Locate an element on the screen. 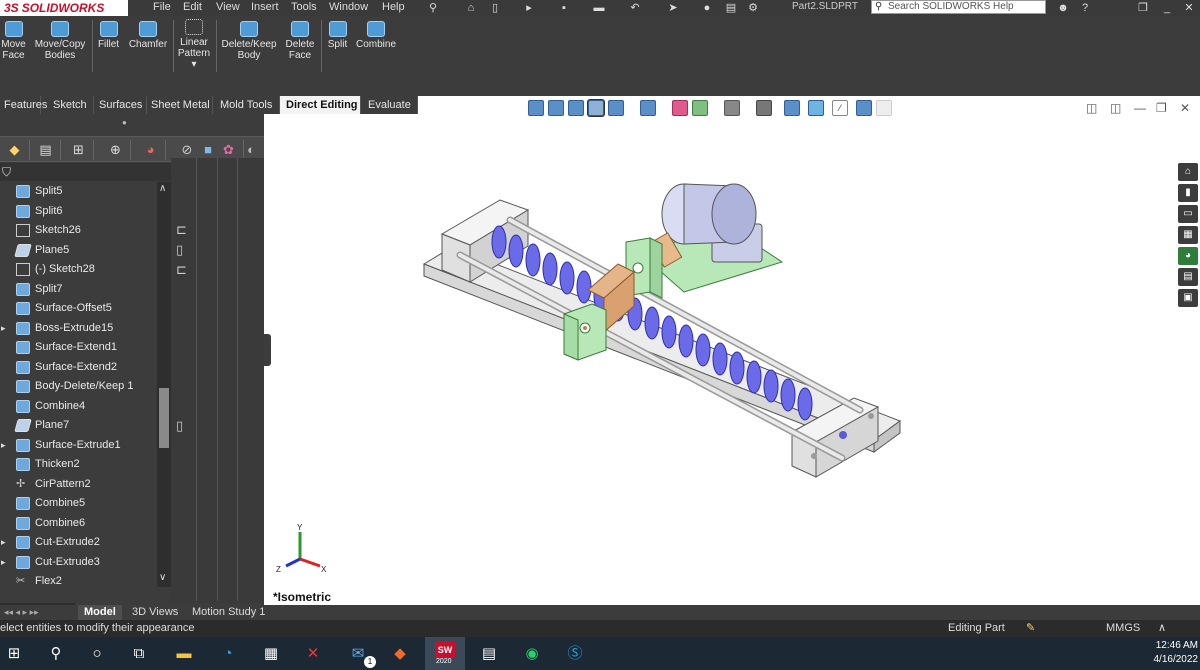  tab-scroll-arrows-icon: ◂◂ ◂ ▸ ▸▸ is located at coordinates (21, 612).